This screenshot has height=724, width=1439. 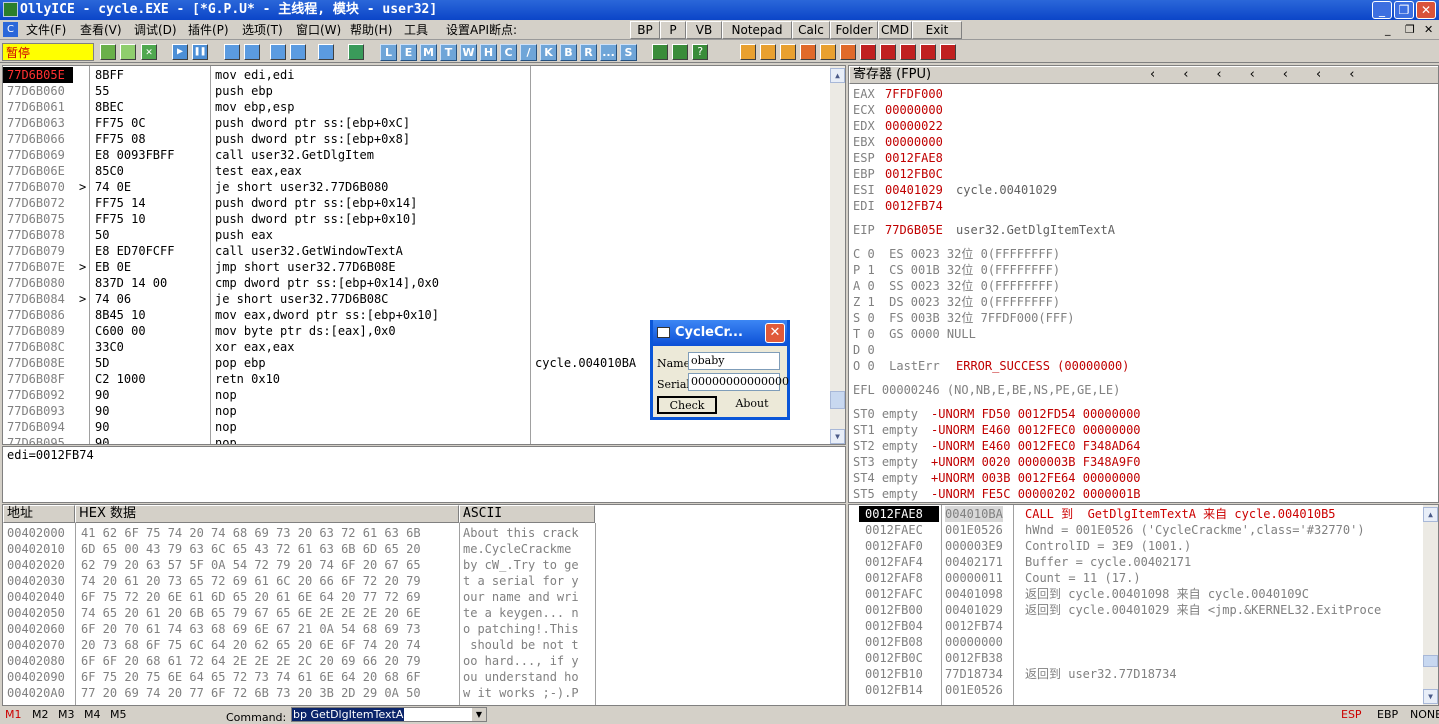 What do you see at coordinates (811, 30) in the screenshot?
I see `calc-button: Calc` at bounding box center [811, 30].